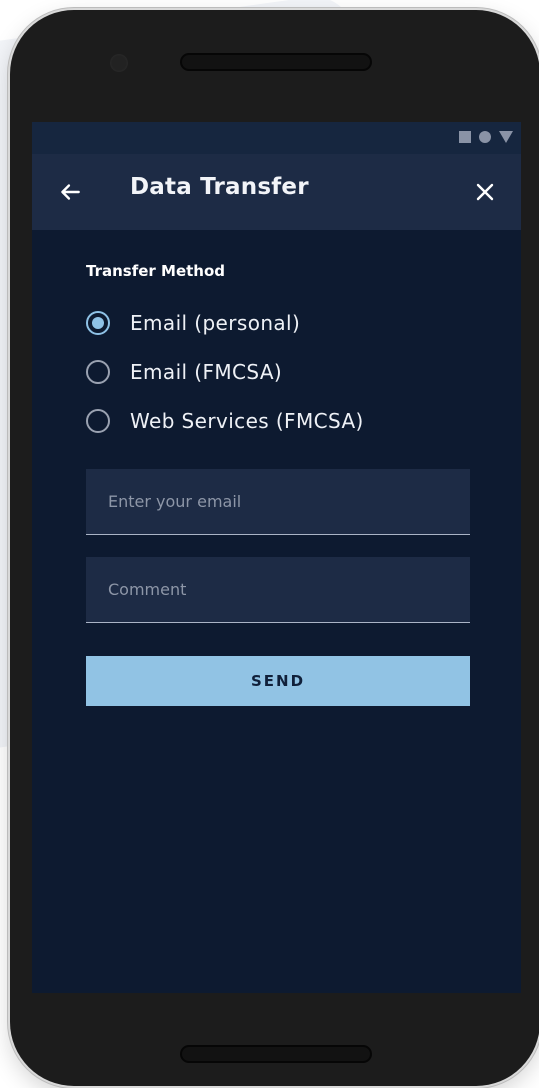 The width and height of the screenshot is (539, 1088). I want to click on top-speaker, so click(276, 62).